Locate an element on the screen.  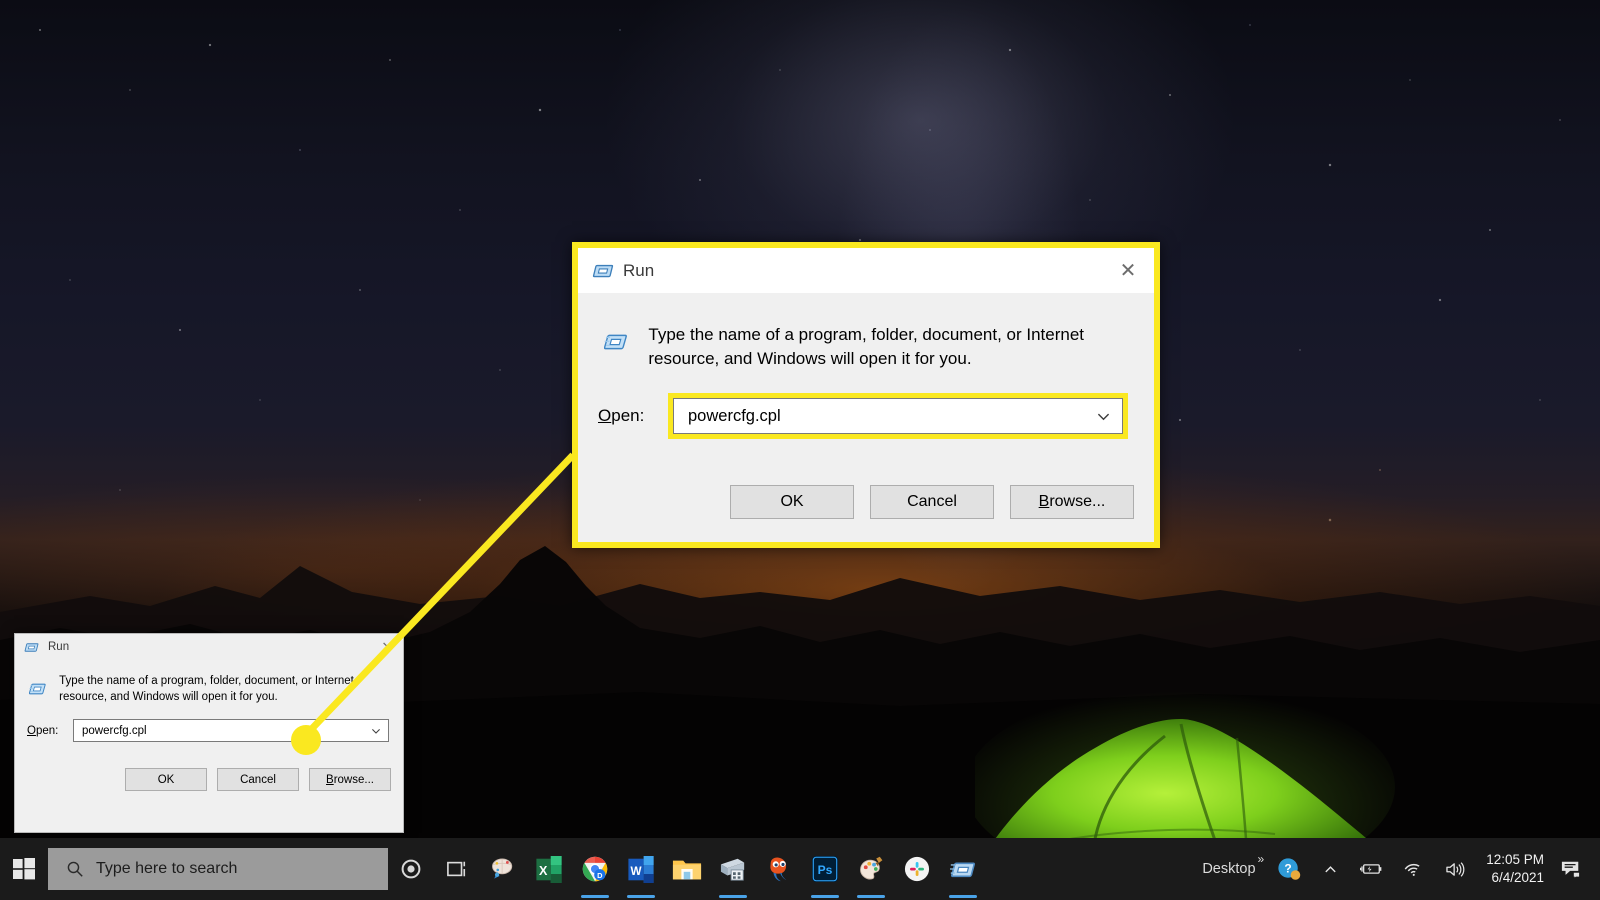
taskbar-app-paint is located at coordinates (871, 869).